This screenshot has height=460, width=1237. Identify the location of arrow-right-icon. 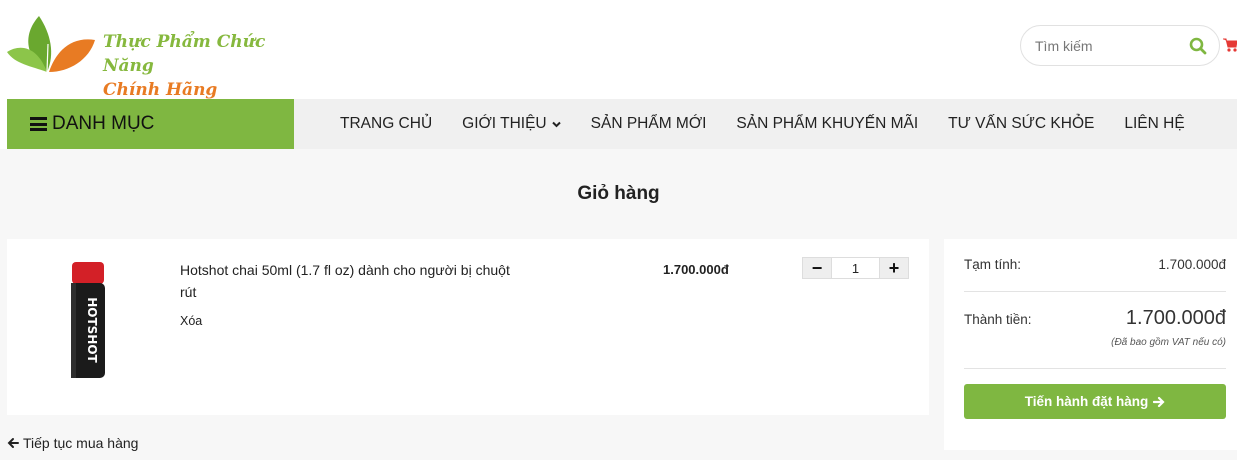
(1159, 401).